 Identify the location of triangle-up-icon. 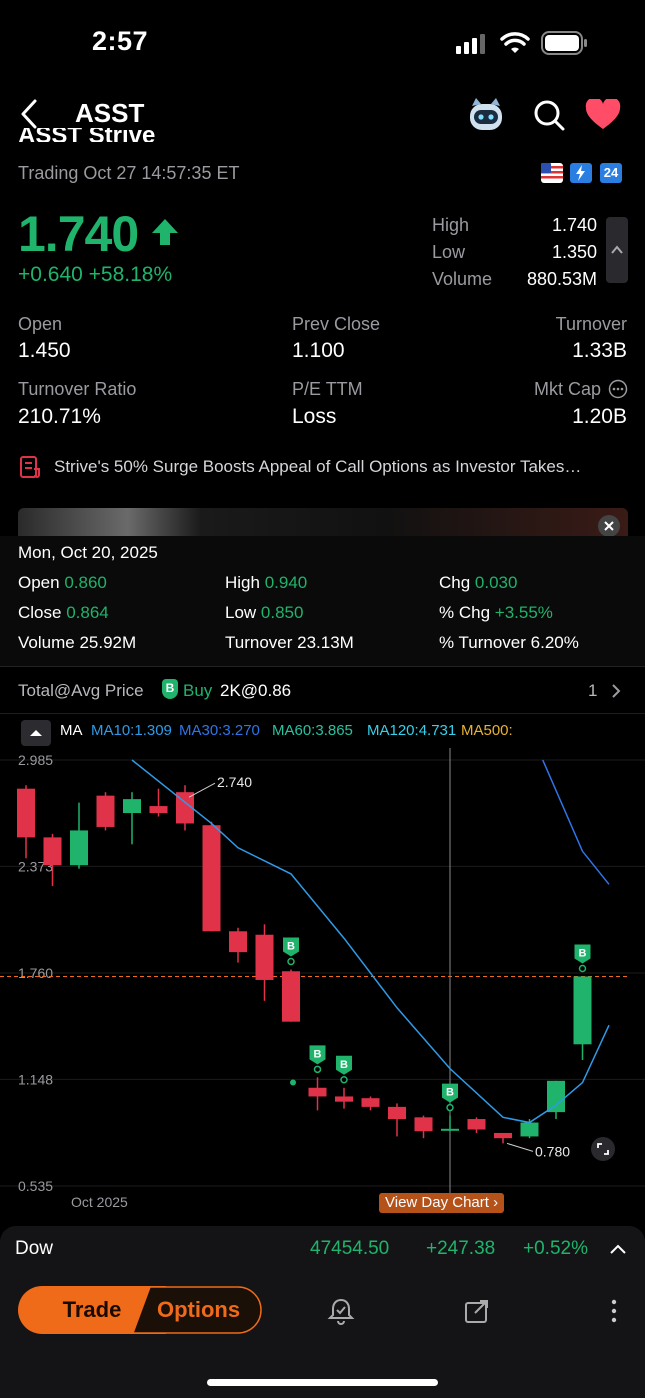
(36, 733).